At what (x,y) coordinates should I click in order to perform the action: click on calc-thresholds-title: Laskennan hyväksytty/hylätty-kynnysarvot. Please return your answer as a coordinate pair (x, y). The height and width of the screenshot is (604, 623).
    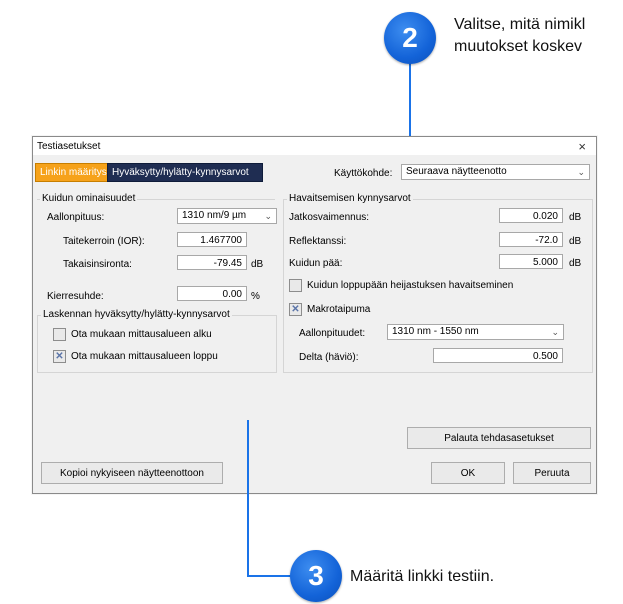
    Looking at the image, I should click on (136, 314).